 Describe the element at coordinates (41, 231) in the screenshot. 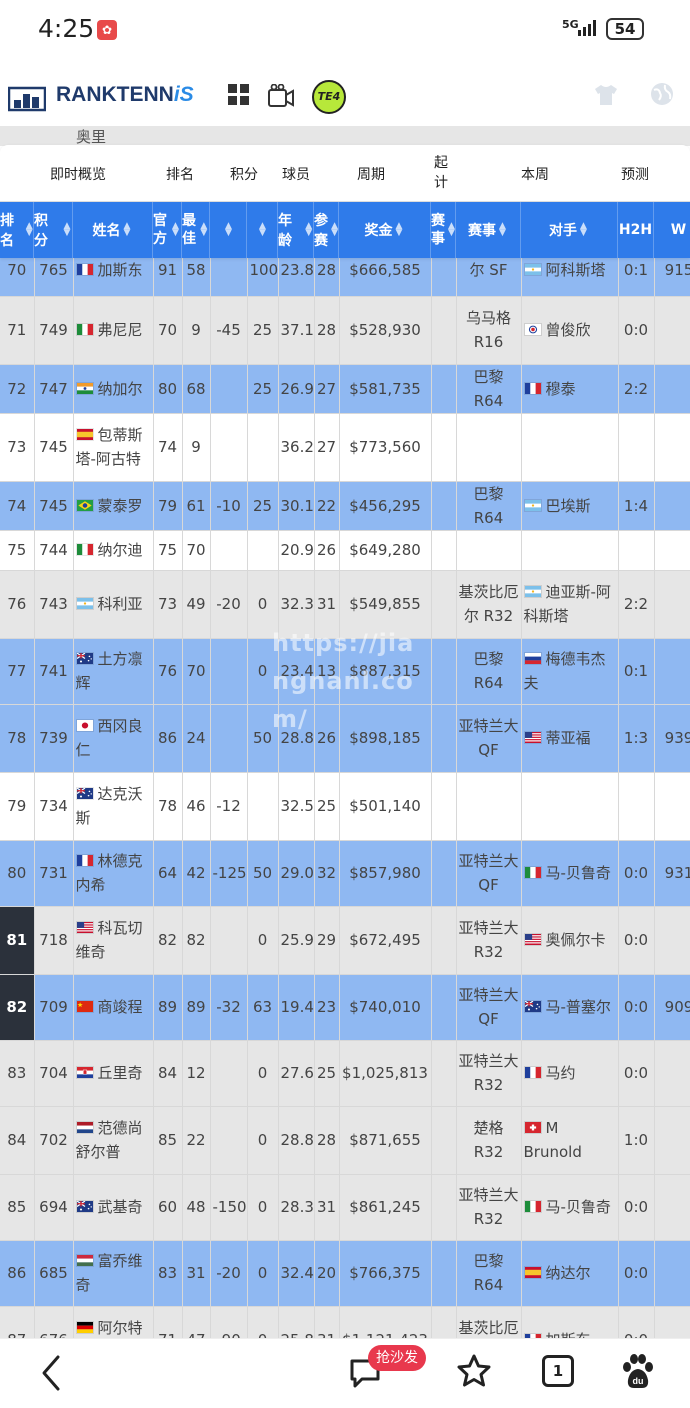

I see `header-col-label: 积分` at that location.